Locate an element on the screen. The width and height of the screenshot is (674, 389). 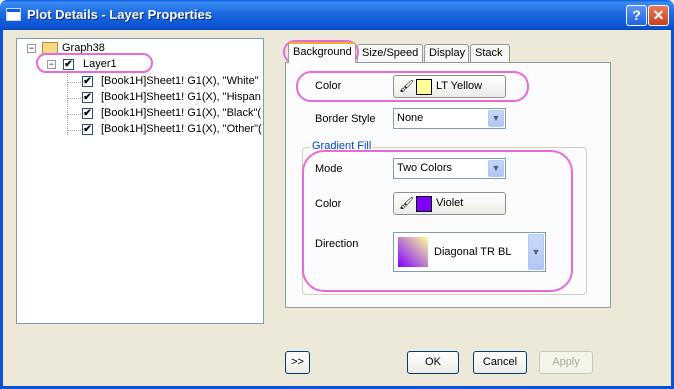
collapse-icon: − is located at coordinates (31, 48).